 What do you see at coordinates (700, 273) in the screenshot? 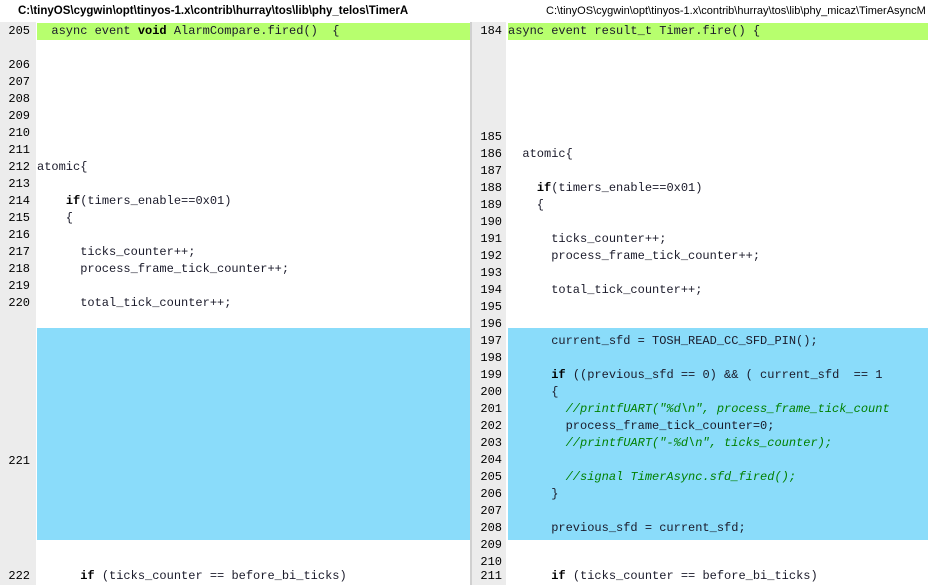
I see `code-line: 193` at bounding box center [700, 273].